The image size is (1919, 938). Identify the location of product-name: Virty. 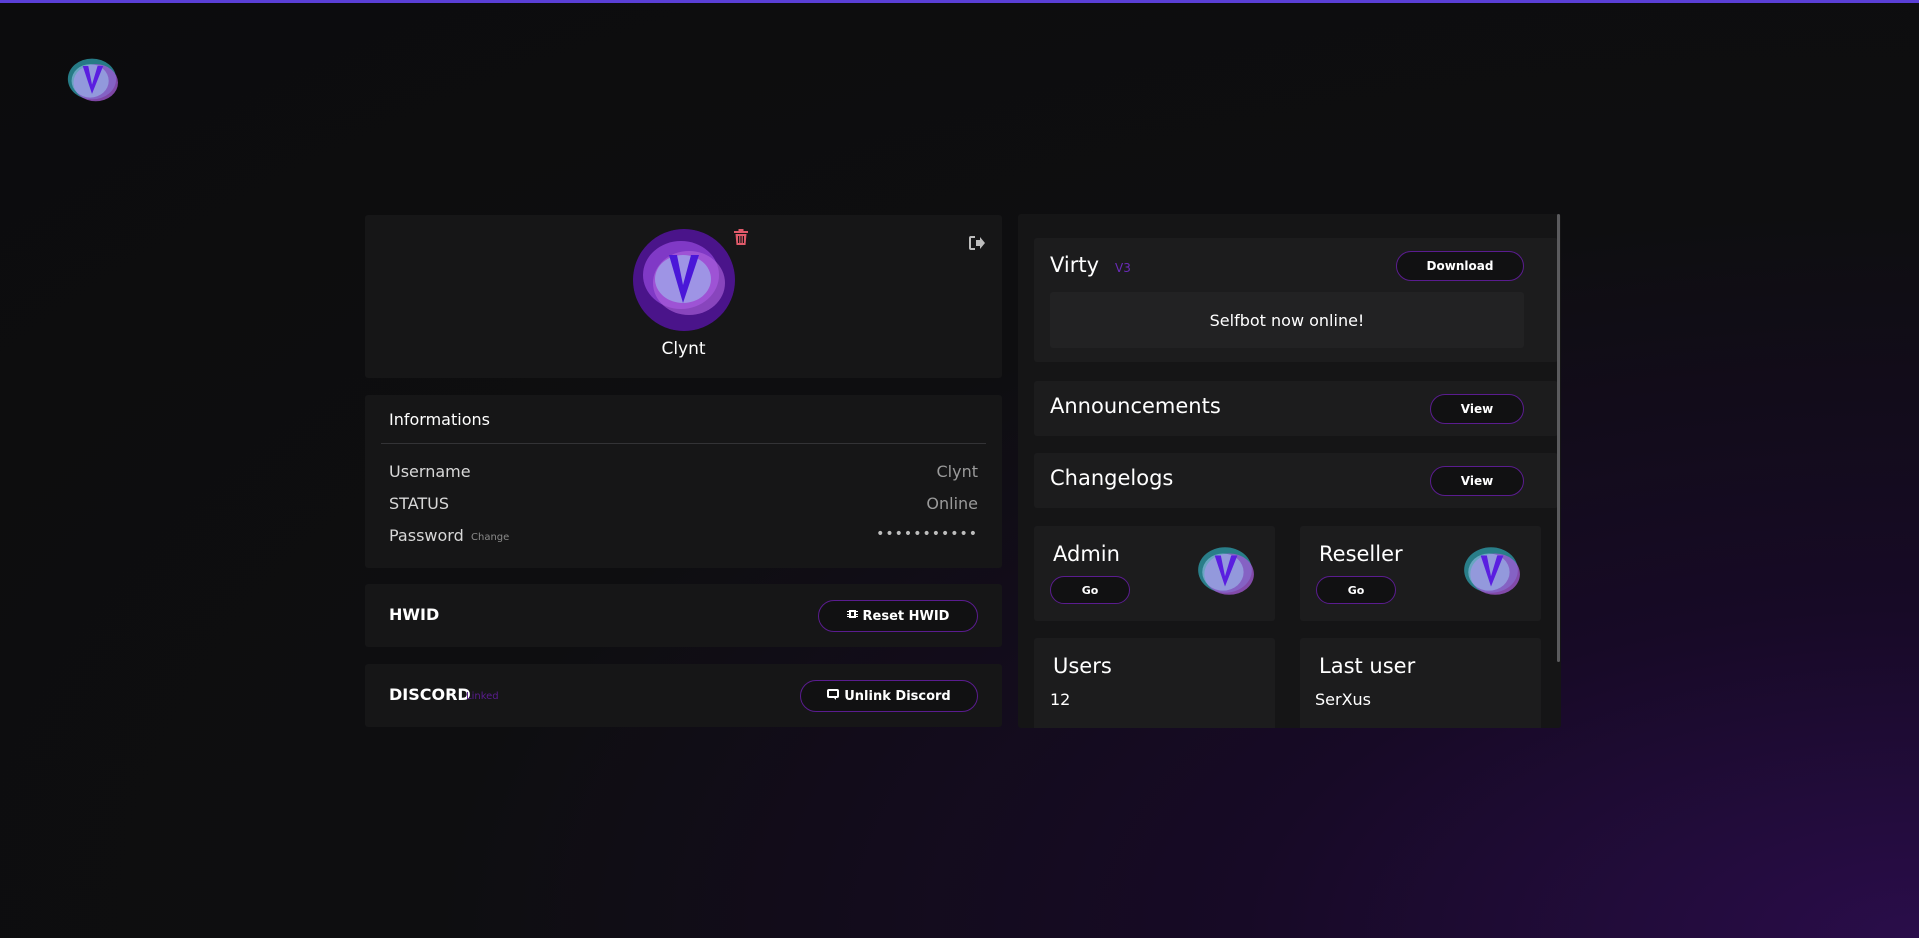
(1075, 265).